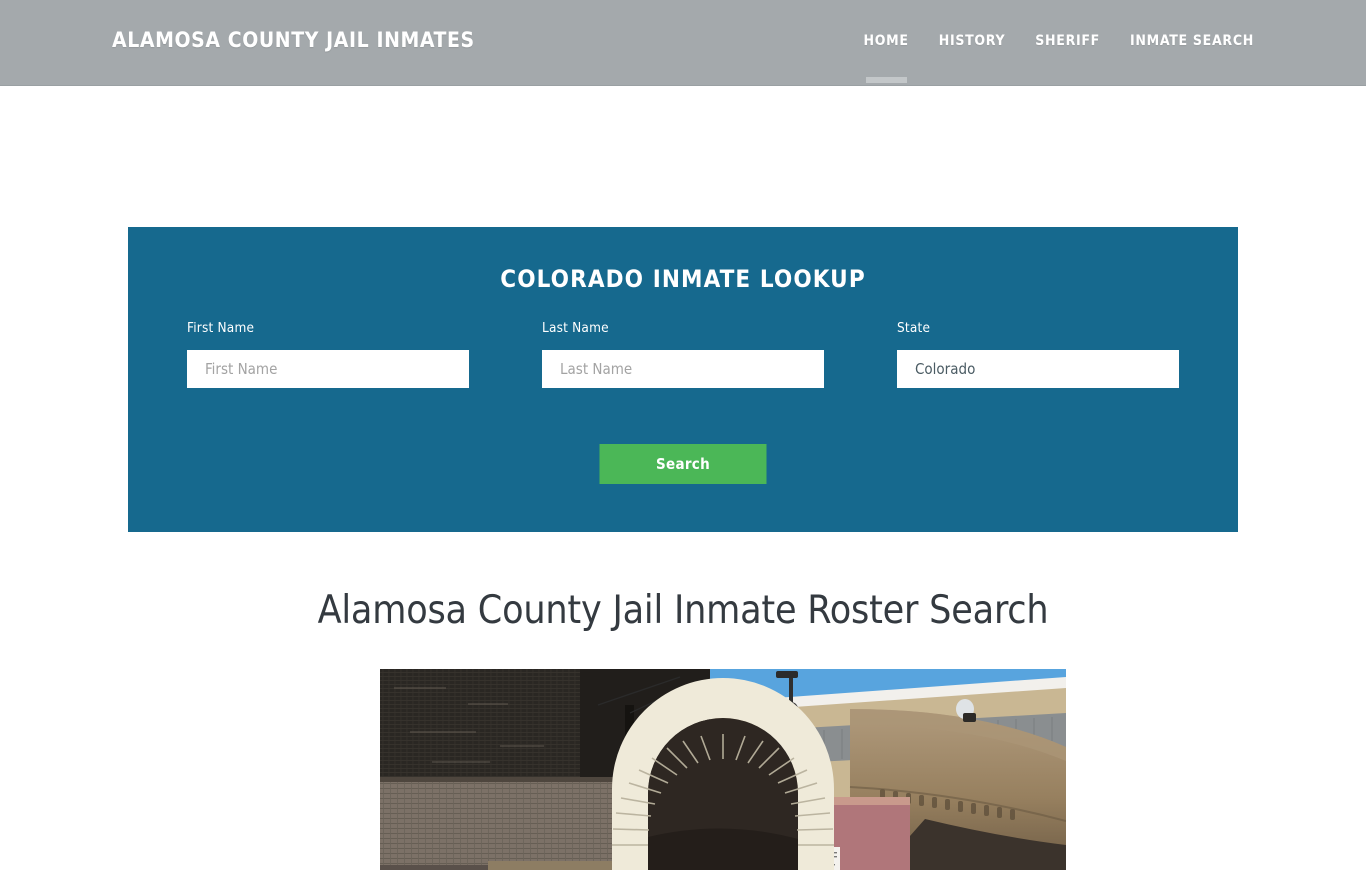 This screenshot has height=870, width=1366. I want to click on facility-photo-image, so click(723, 769).